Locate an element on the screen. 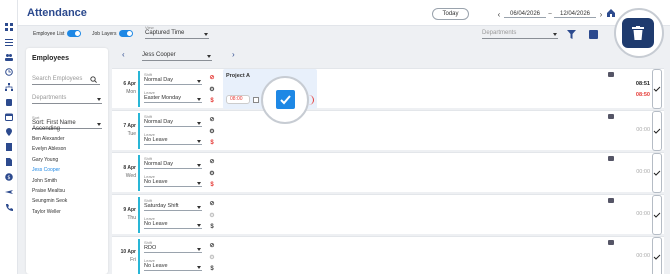 The image size is (670, 274). shift-select: Saturday Shift is located at coordinates (173, 207).